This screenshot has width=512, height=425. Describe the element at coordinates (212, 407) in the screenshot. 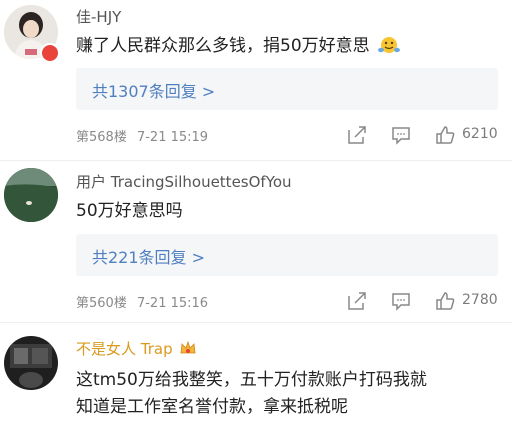

I see `comment-text-line-2: 知道是工作室名誉付款，拿来抵税呢` at that location.